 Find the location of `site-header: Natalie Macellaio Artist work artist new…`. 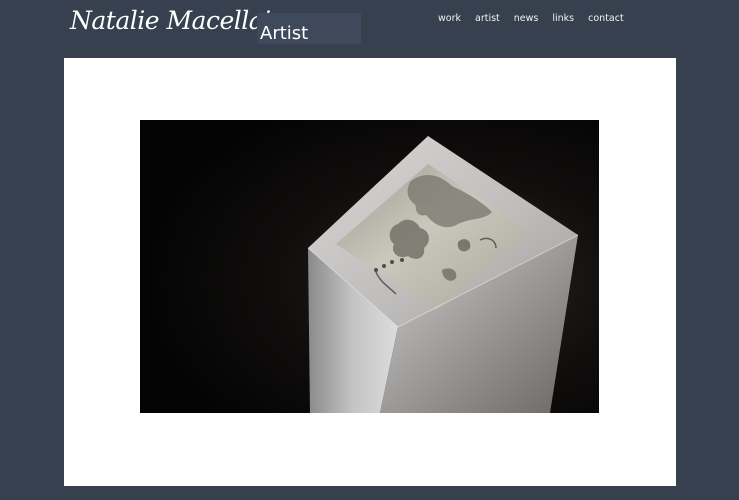

site-header: Natalie Macellaio Artist work artist new… is located at coordinates (369, 29).